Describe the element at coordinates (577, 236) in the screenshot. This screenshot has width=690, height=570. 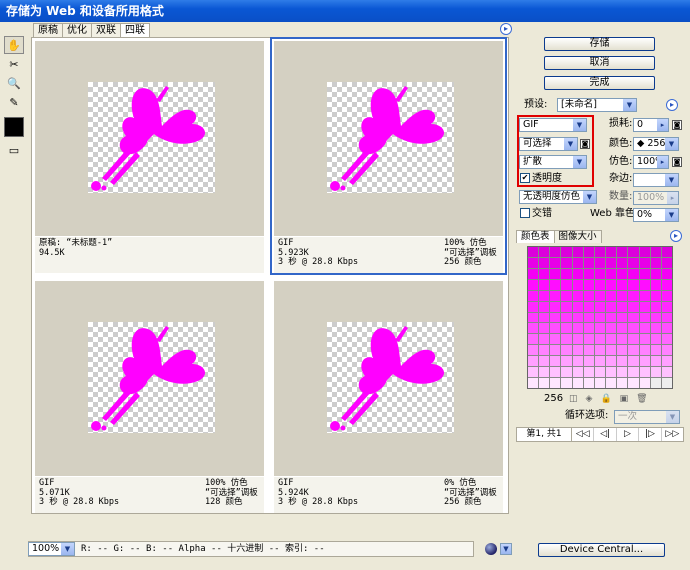
I see `tab-image-size: 图像大小` at that location.